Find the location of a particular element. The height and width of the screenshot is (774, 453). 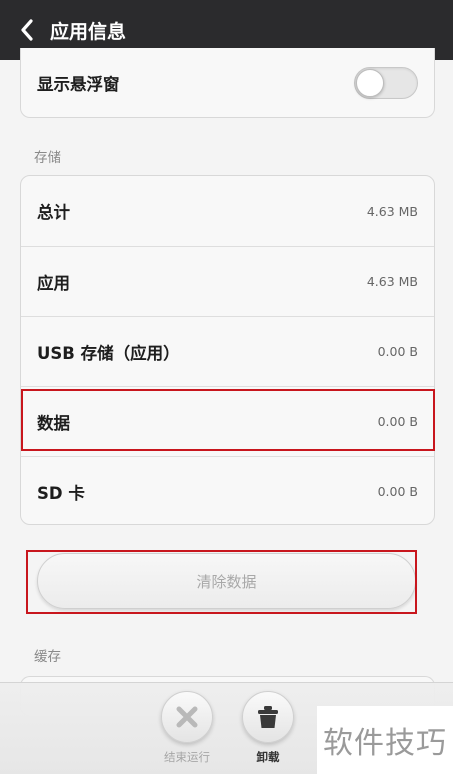

storage-usb-value: 0.00 B is located at coordinates (397, 351).